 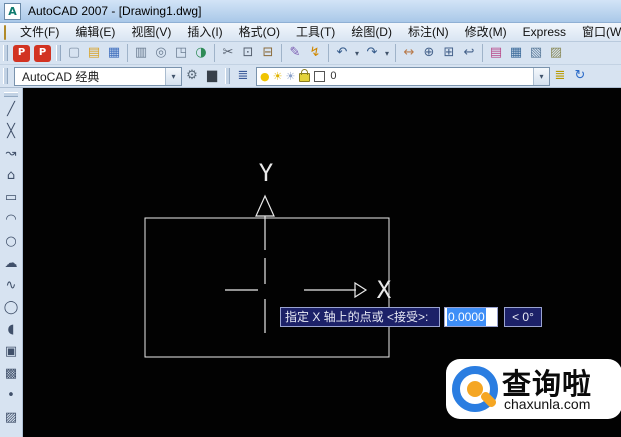 What do you see at coordinates (11, 241) in the screenshot?
I see `circle-icon: ○` at bounding box center [11, 241].